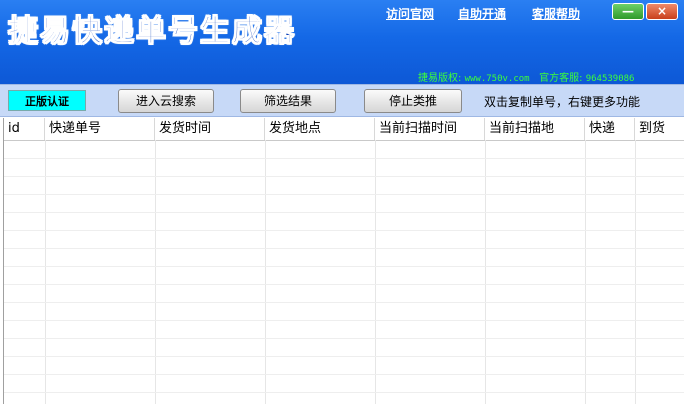  What do you see at coordinates (430, 129) in the screenshot?
I see `column-header-scan-time: 当前扫描时间` at bounding box center [430, 129].